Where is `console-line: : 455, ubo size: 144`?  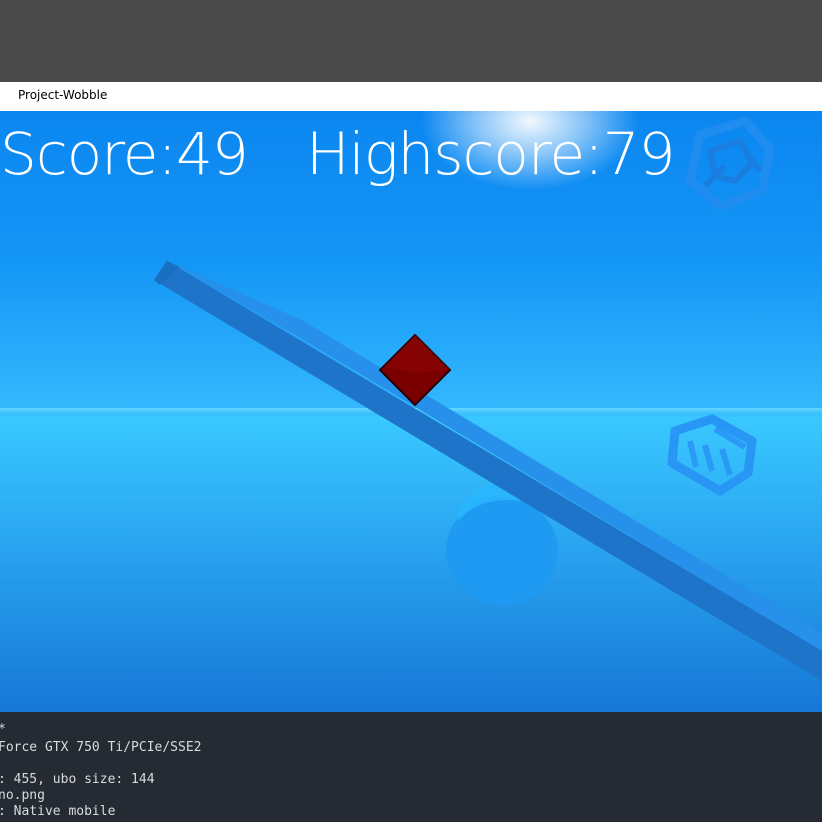 console-line: : 455, ubo size: 144 is located at coordinates (77, 779).